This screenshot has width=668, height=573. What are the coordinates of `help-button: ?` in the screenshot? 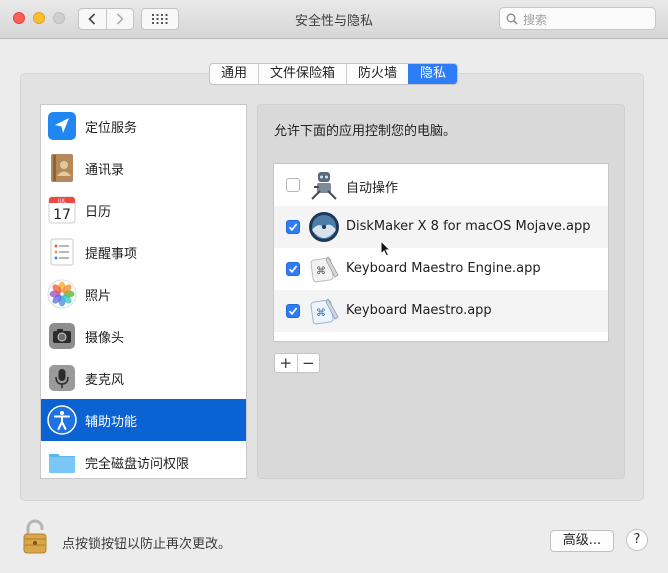 It's located at (637, 540).